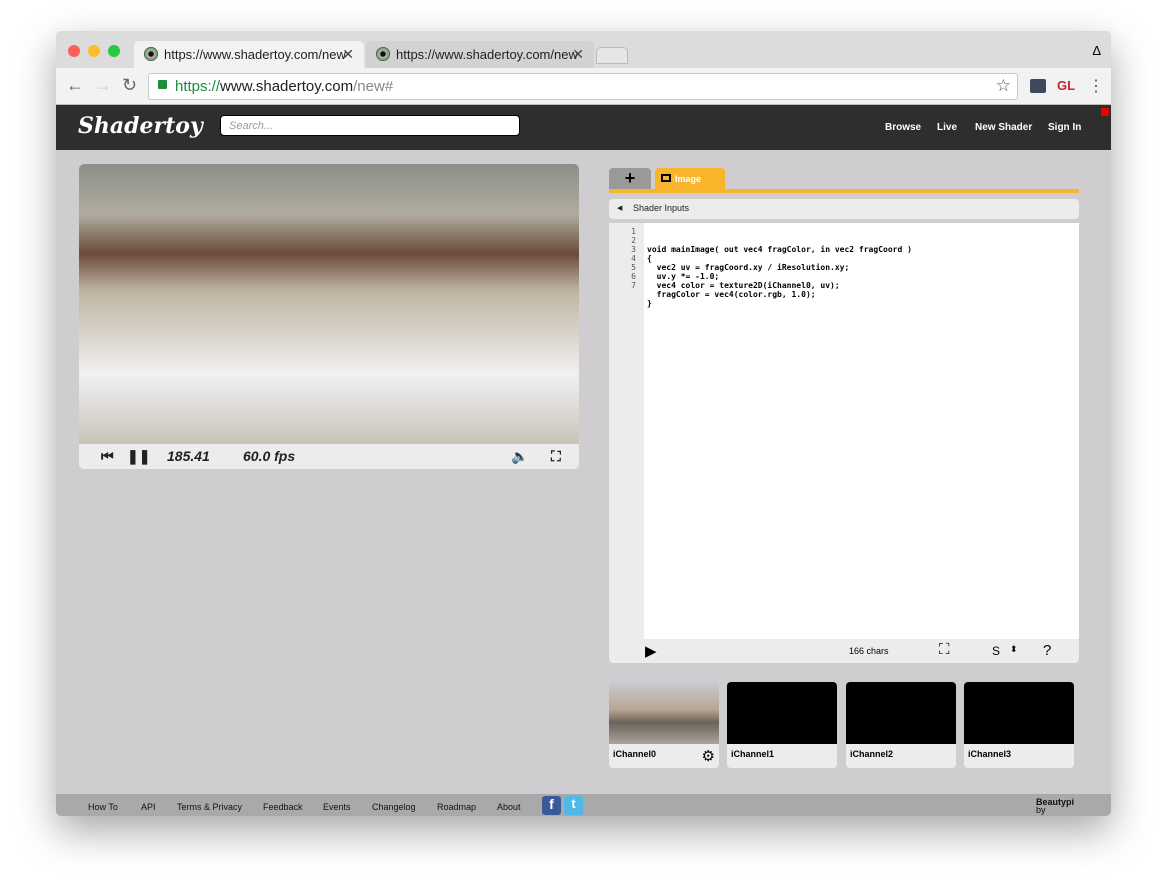  What do you see at coordinates (612, 55) in the screenshot?
I see `new-tab-button` at bounding box center [612, 55].